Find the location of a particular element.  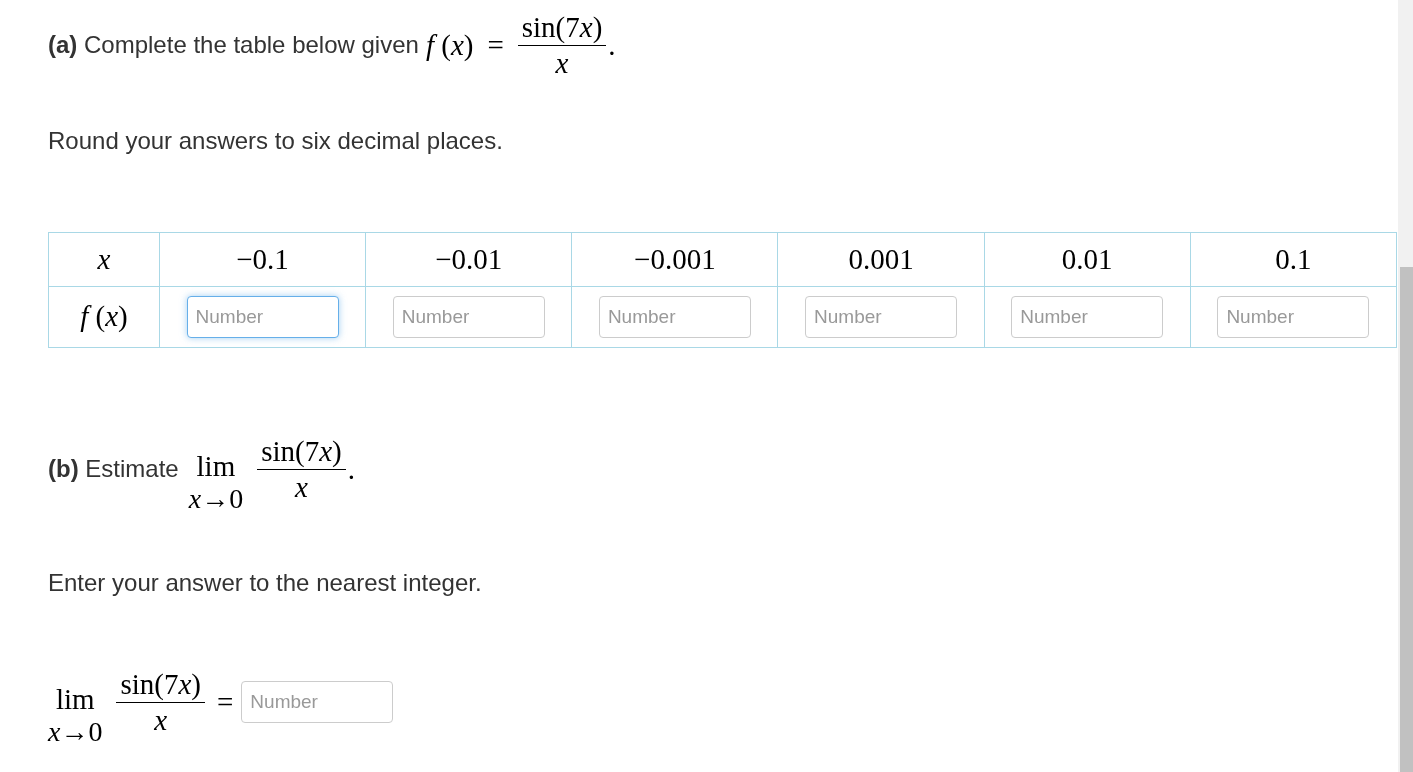

table-header-cell: 0.001 is located at coordinates (881, 259).